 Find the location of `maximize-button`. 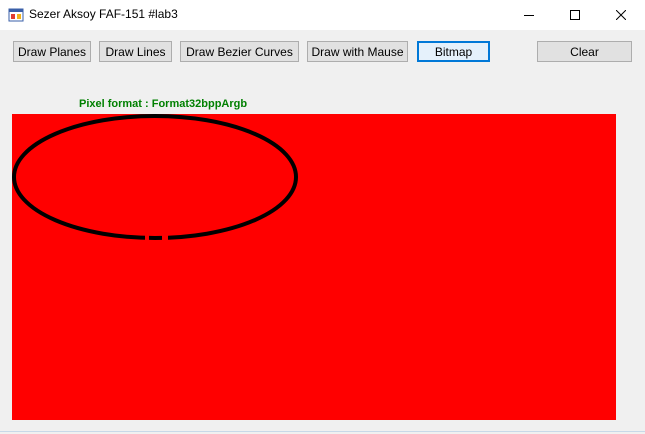

maximize-button is located at coordinates (575, 15).